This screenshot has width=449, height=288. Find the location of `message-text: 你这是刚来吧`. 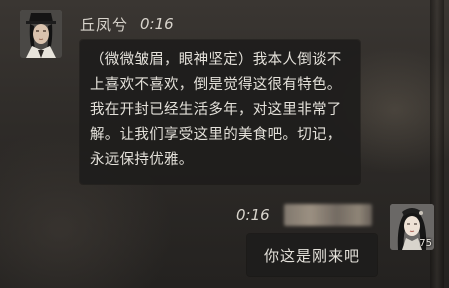

message-text: 你这是刚来吧 is located at coordinates (311, 255).